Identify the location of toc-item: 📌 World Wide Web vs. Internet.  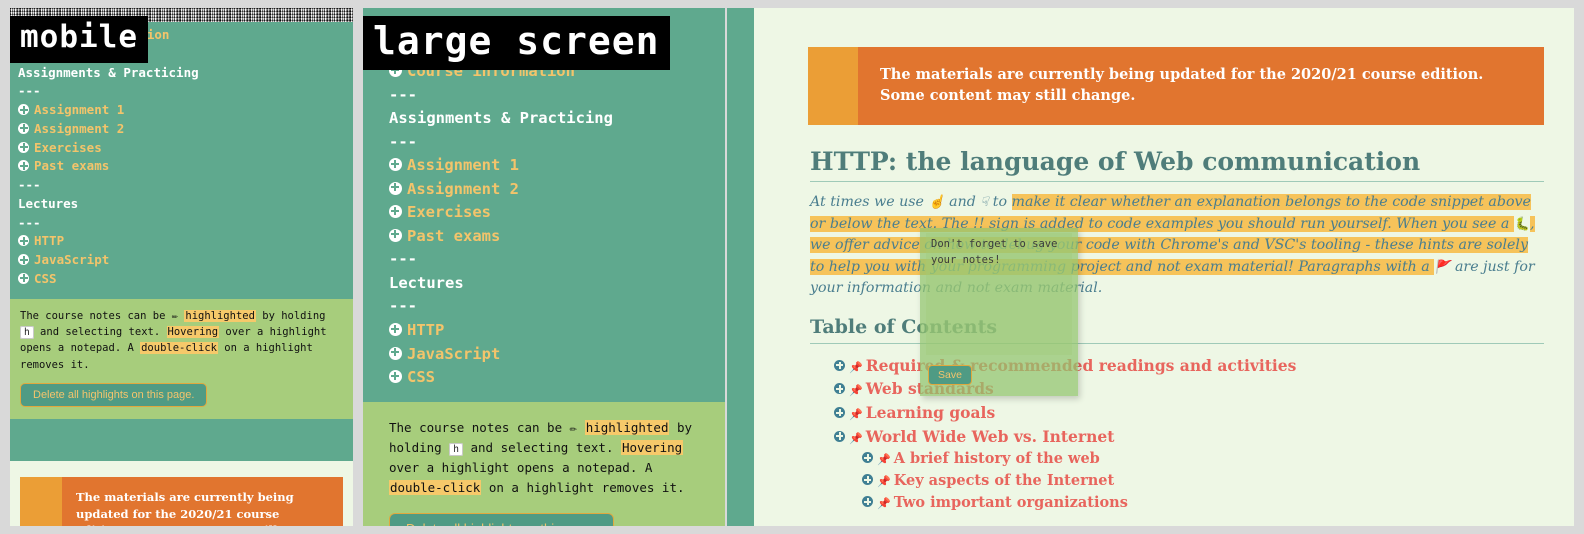
(1189, 437).